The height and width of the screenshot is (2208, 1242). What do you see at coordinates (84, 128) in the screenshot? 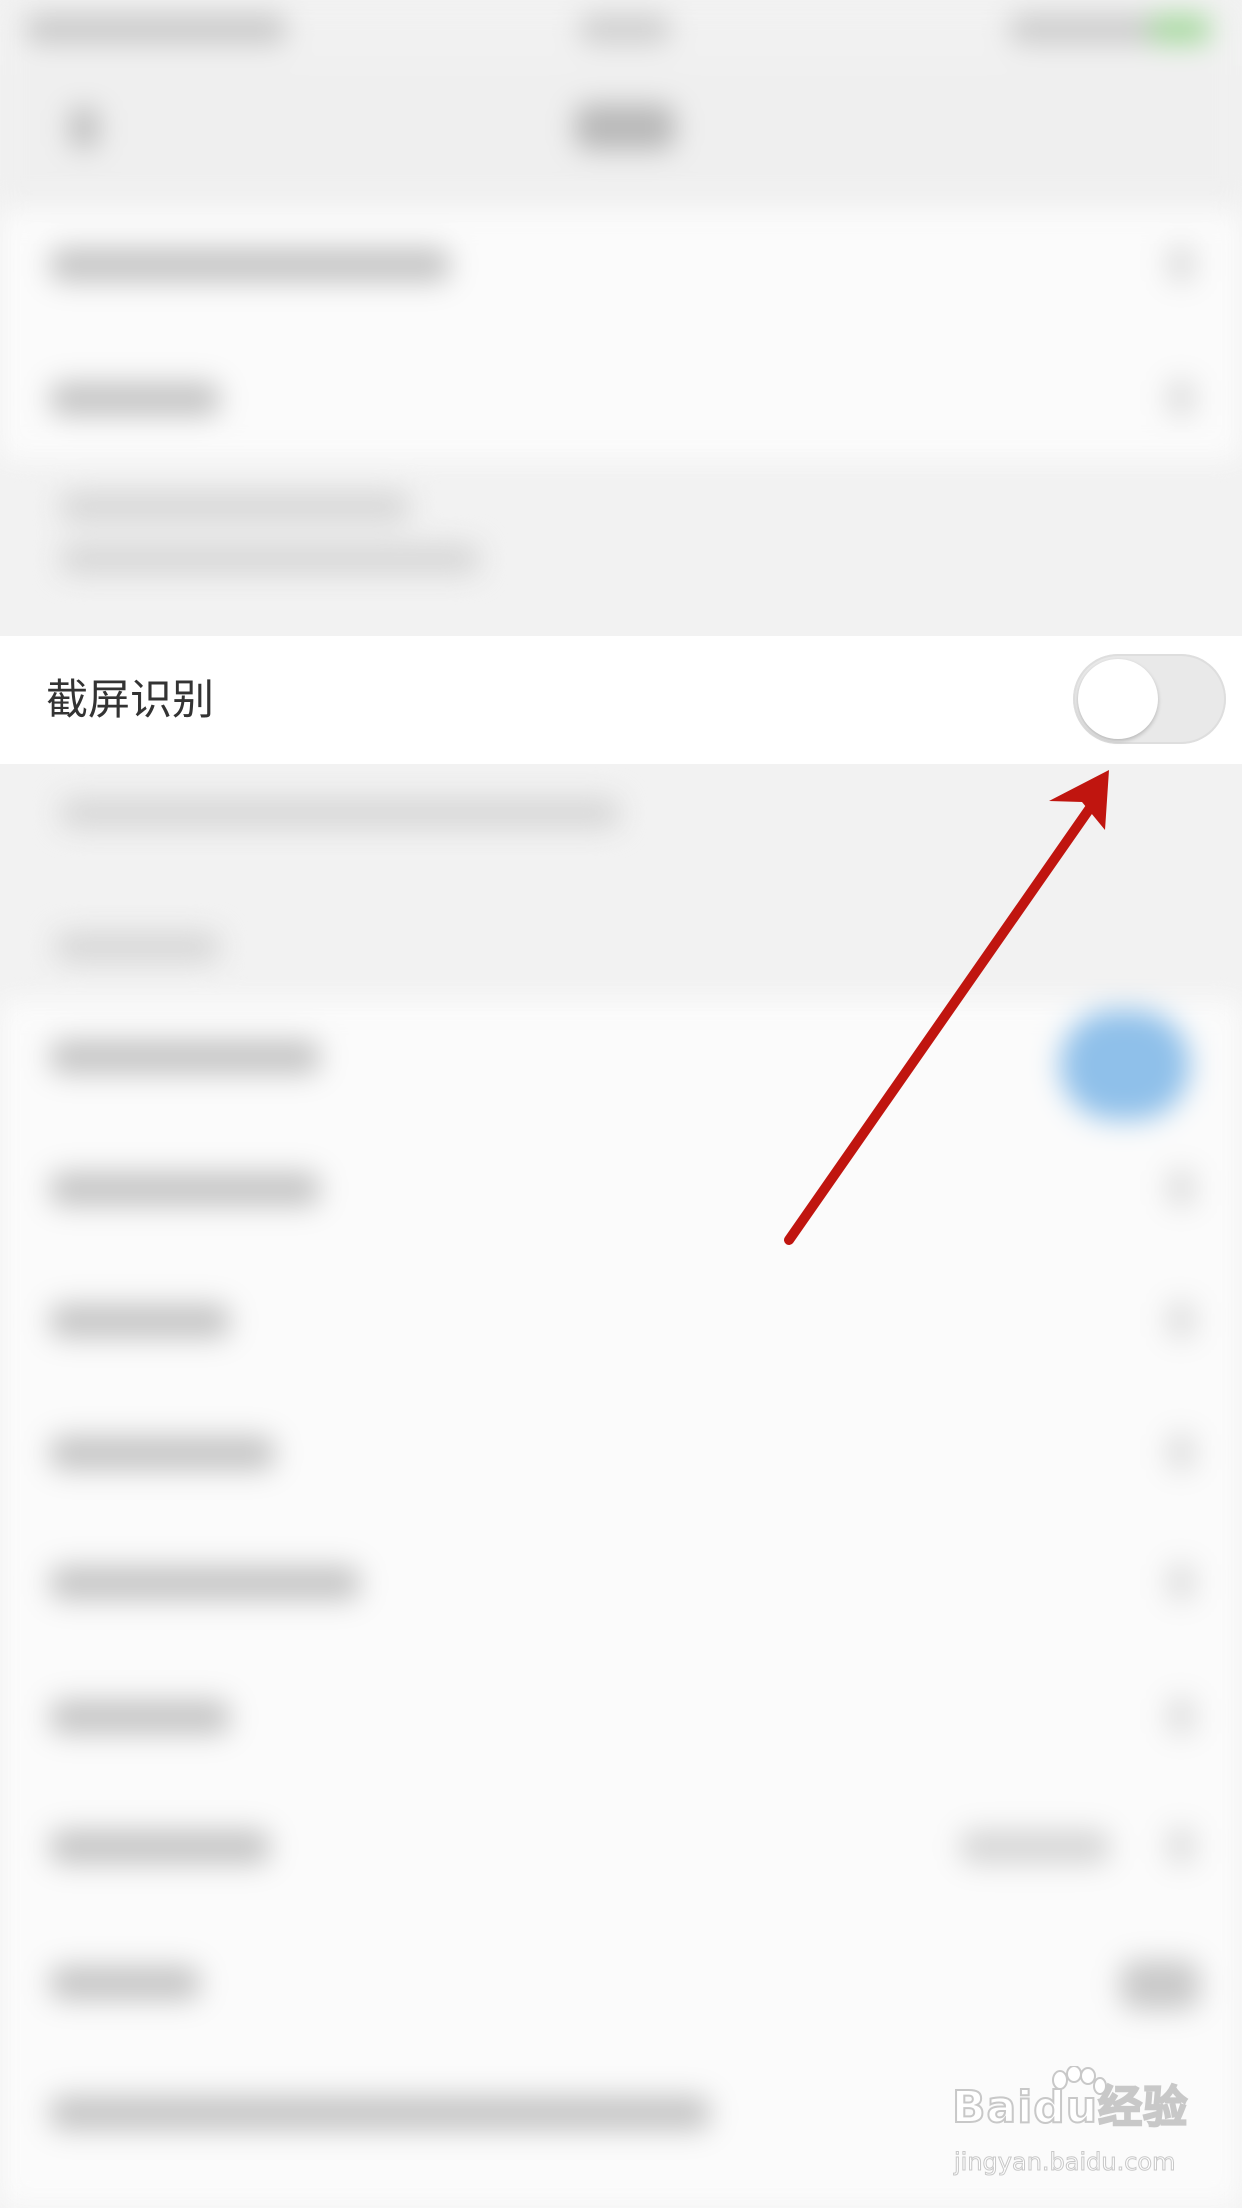
I see `back-arrow-icon` at bounding box center [84, 128].